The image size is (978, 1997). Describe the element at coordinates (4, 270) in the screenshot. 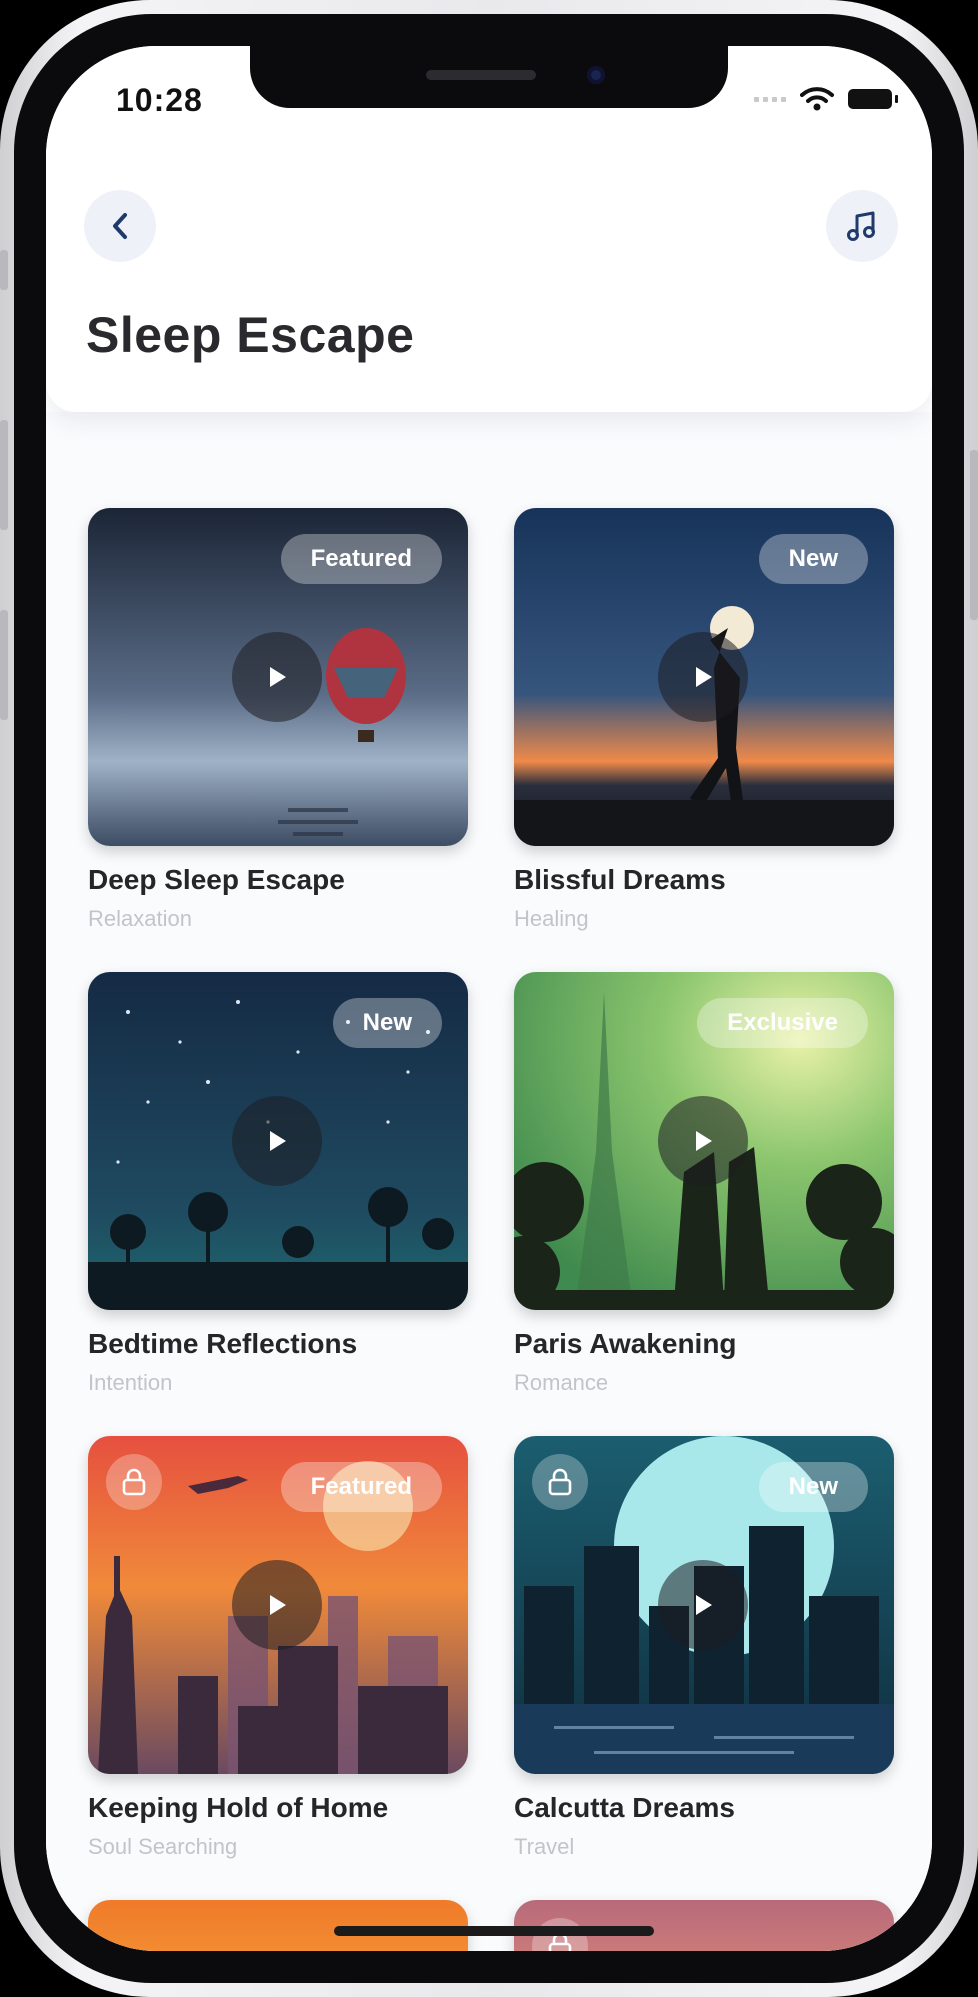

I see `mute-switch` at that location.